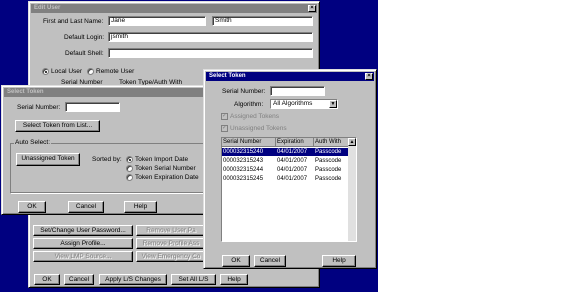 The width and height of the screenshot is (576, 292). What do you see at coordinates (165, 168) in the screenshot?
I see `sort-serial-number-label: Token Serial Number` at bounding box center [165, 168].